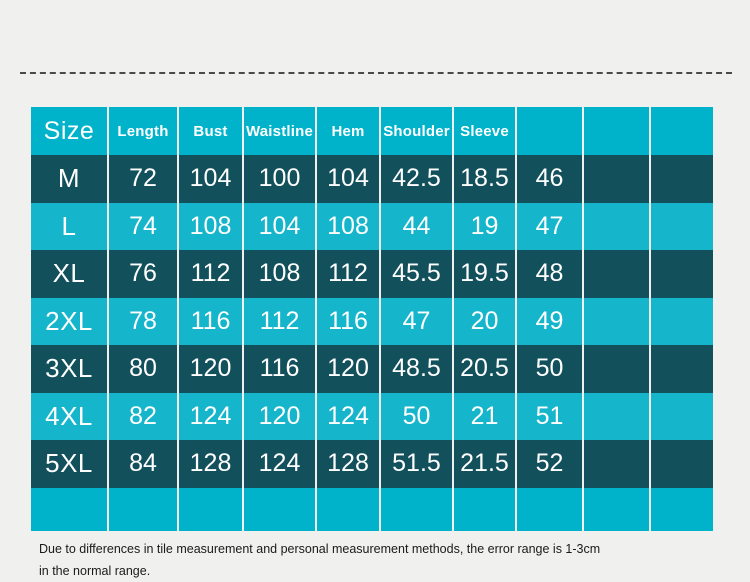 The image size is (750, 582). I want to click on table-row: 5XL 84 128 124 128 51.5 21.5 52, so click(372, 464).